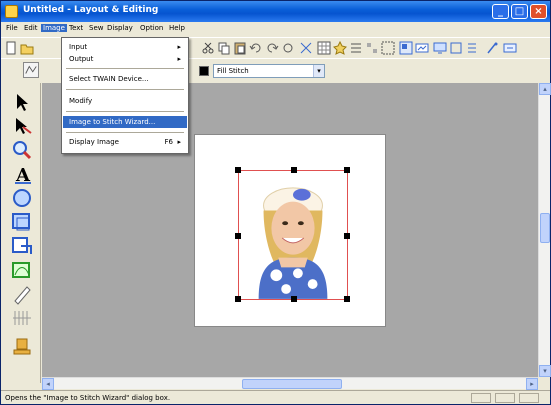 Image resolution: width=551 pixels, height=405 pixels. Describe the element at coordinates (168, 142) in the screenshot. I see `shortcut-label: F6` at that location.